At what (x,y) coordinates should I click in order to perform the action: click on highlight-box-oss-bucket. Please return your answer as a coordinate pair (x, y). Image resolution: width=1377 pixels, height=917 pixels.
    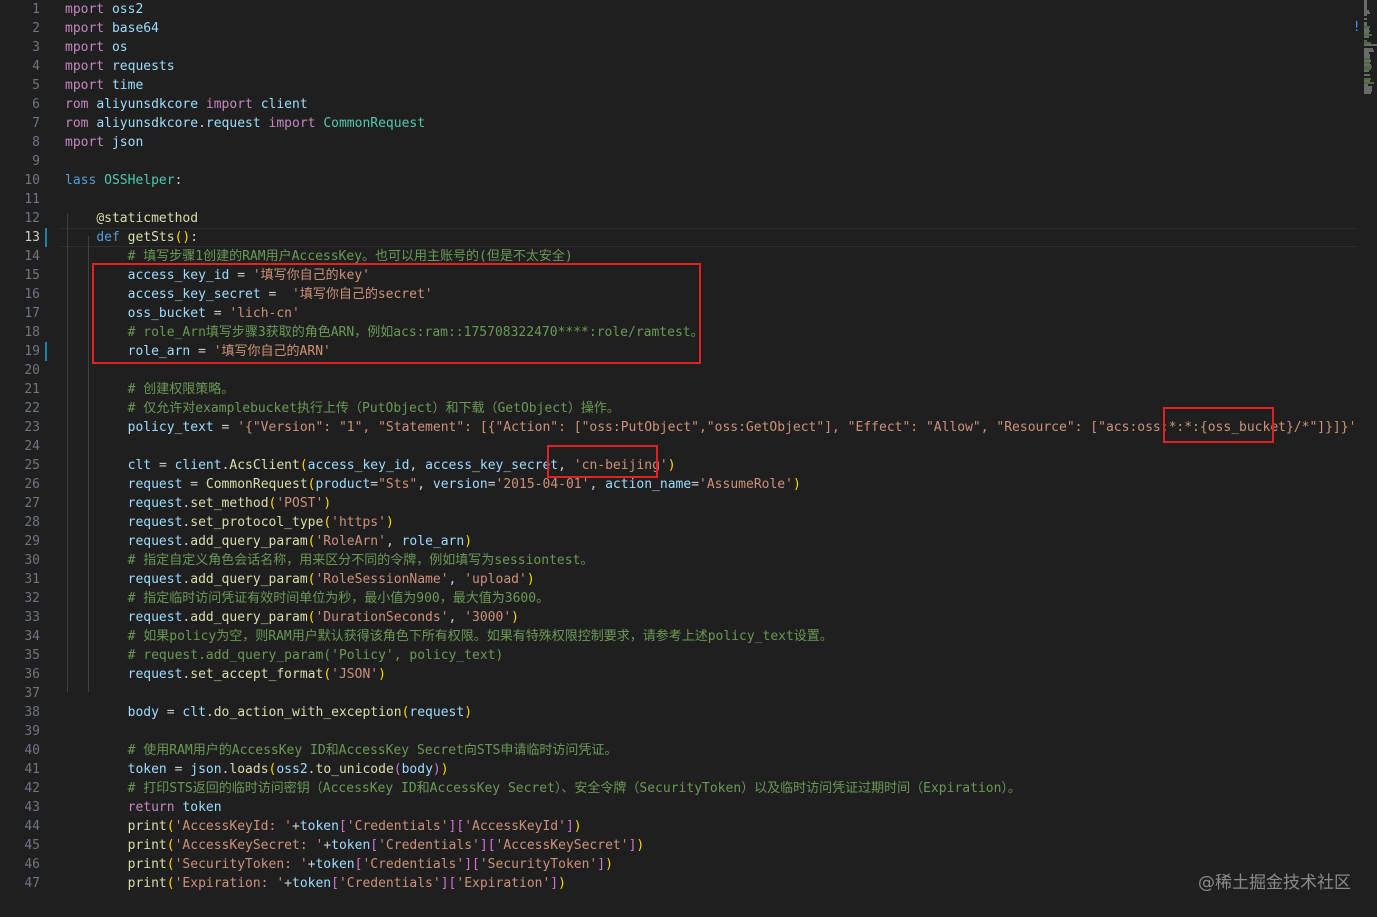
    Looking at the image, I should click on (1218, 425).